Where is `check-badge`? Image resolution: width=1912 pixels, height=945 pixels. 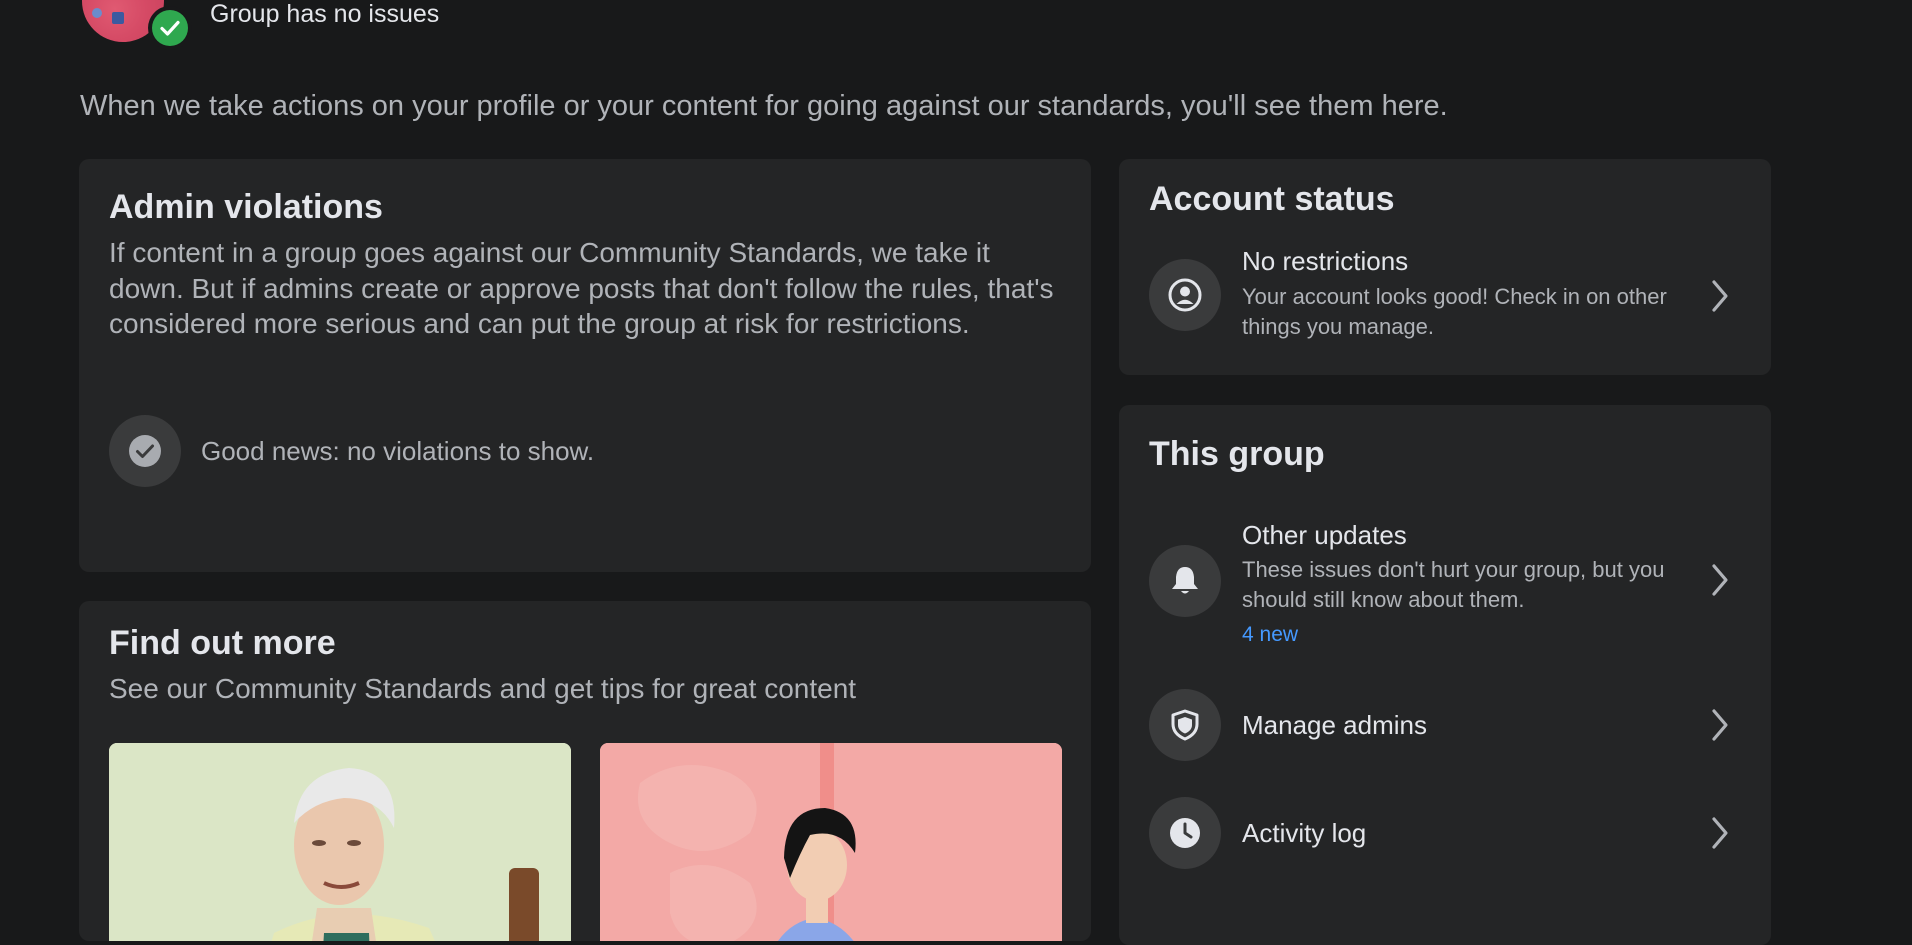 check-badge is located at coordinates (170, 28).